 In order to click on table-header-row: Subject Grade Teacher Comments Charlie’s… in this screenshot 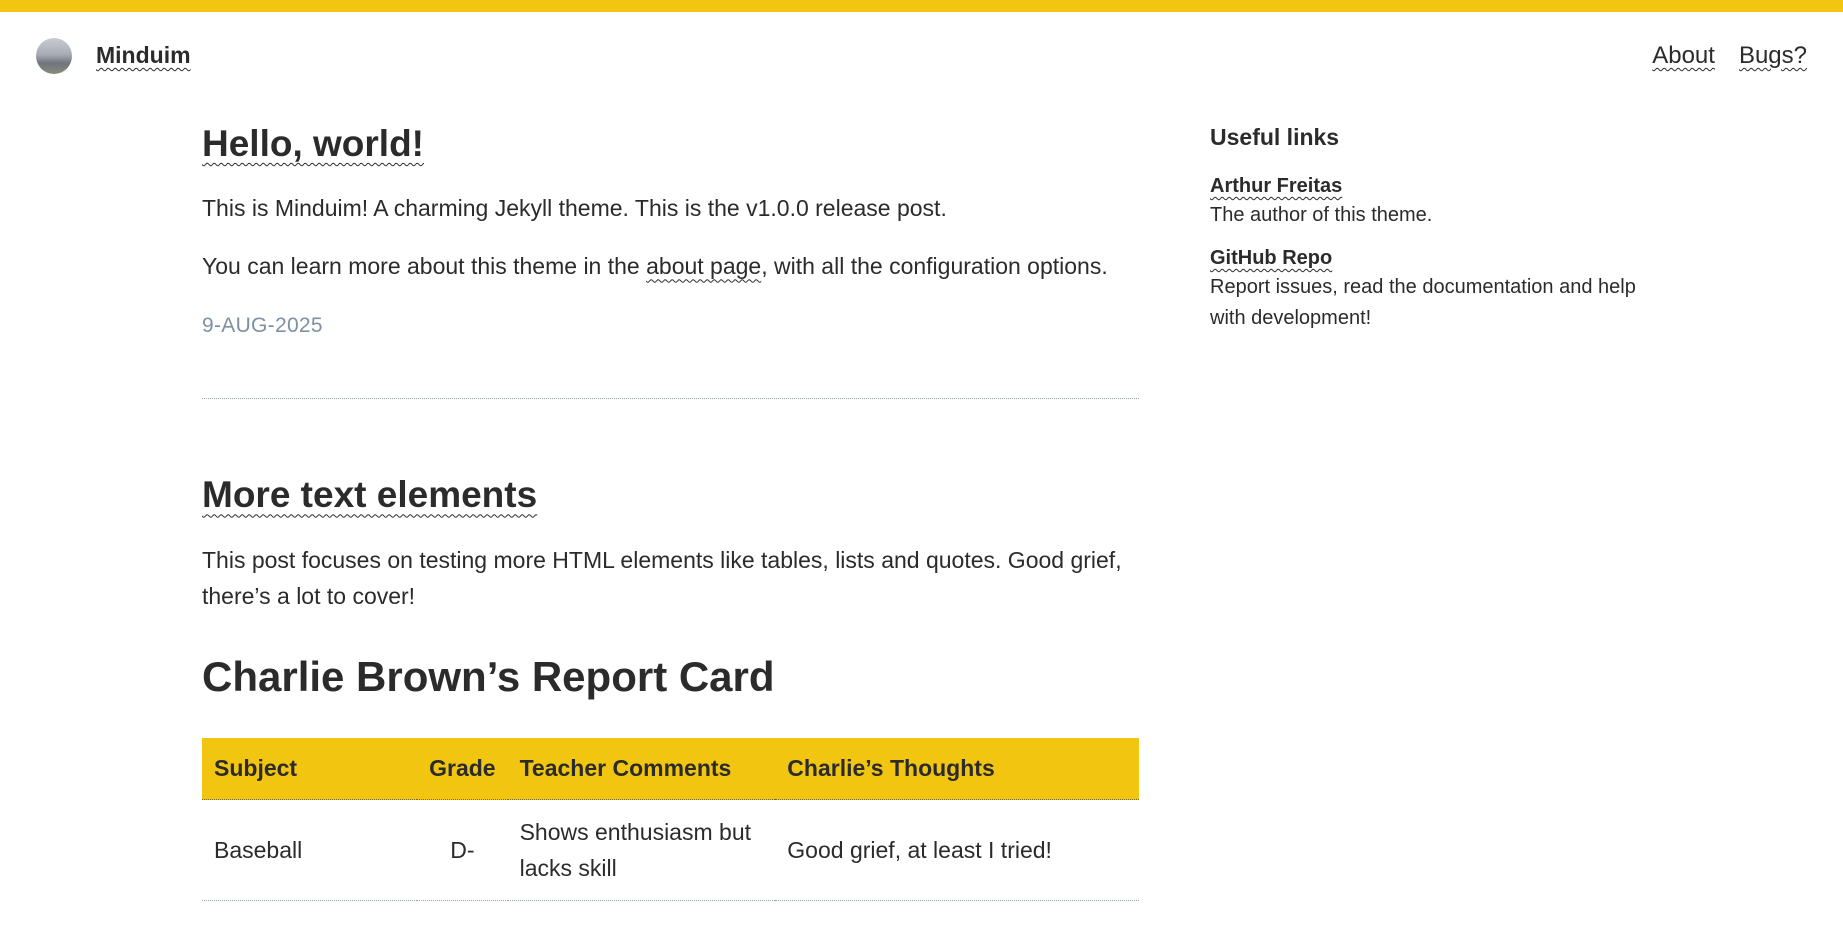, I will do `click(670, 769)`.